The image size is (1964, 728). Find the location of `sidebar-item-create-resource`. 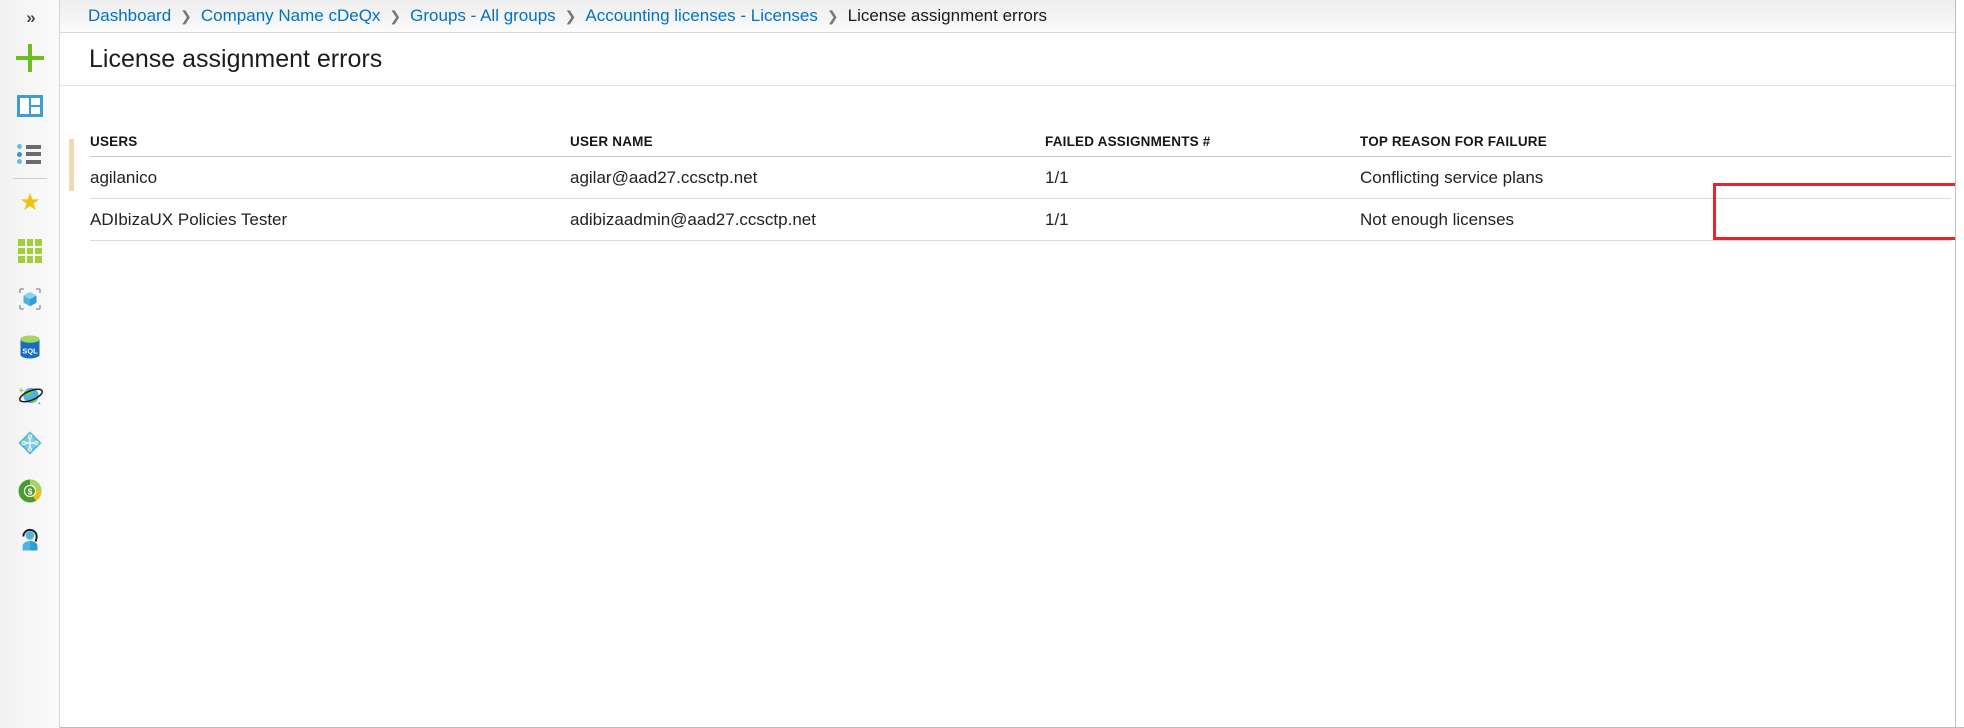

sidebar-item-create-resource is located at coordinates (30, 58).